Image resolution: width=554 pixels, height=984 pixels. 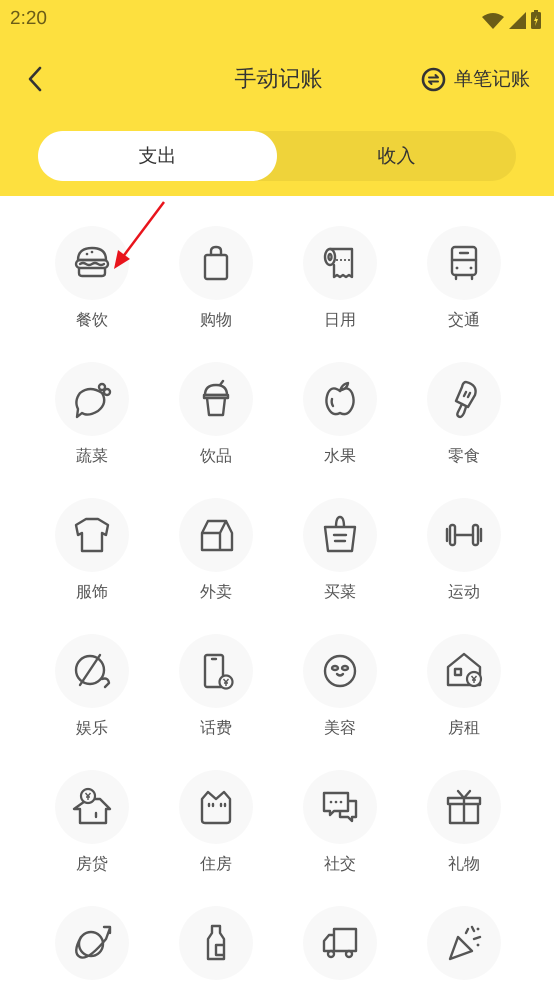 What do you see at coordinates (92, 535) in the screenshot?
I see `t-shirt-icon` at bounding box center [92, 535].